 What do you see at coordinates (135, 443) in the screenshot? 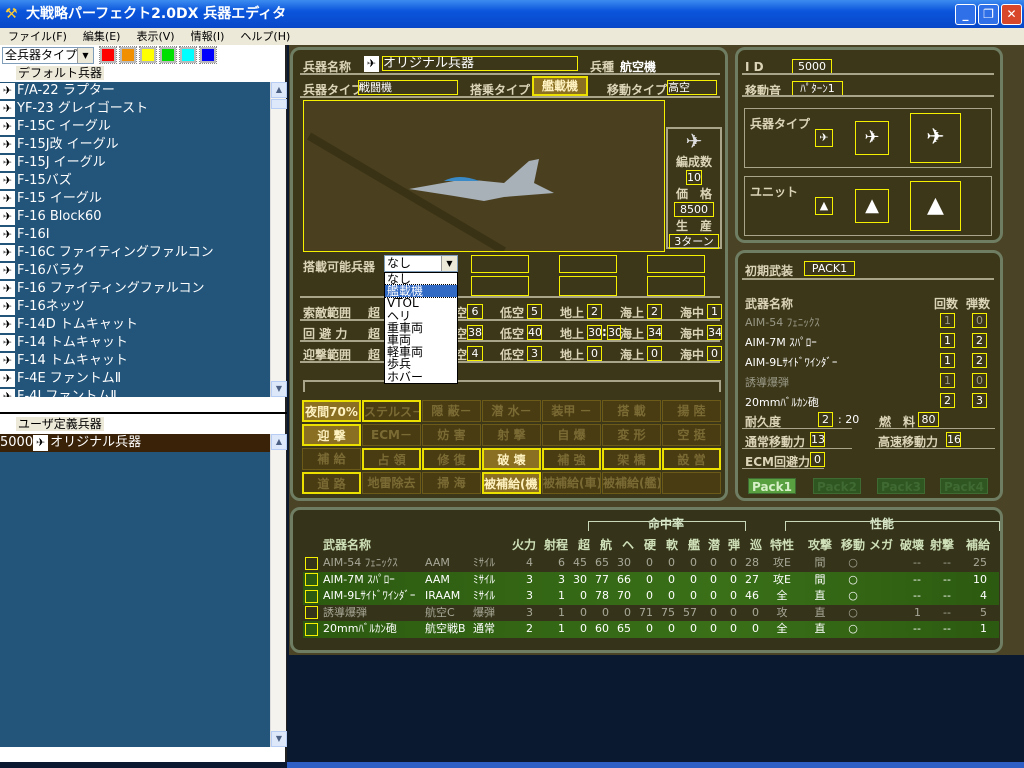
I see `list-item: 5000 ✈ オリジナル兵器` at bounding box center [135, 443].